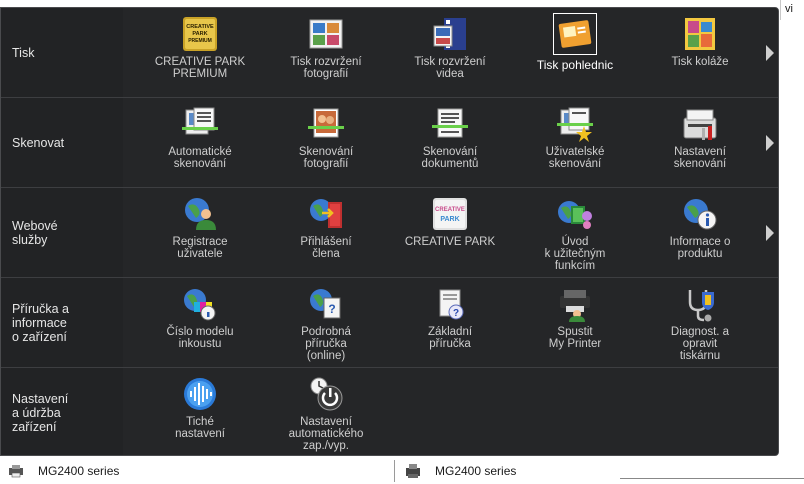 The image size is (804, 484). I want to click on category-label: Webové služby, so click(62, 232).